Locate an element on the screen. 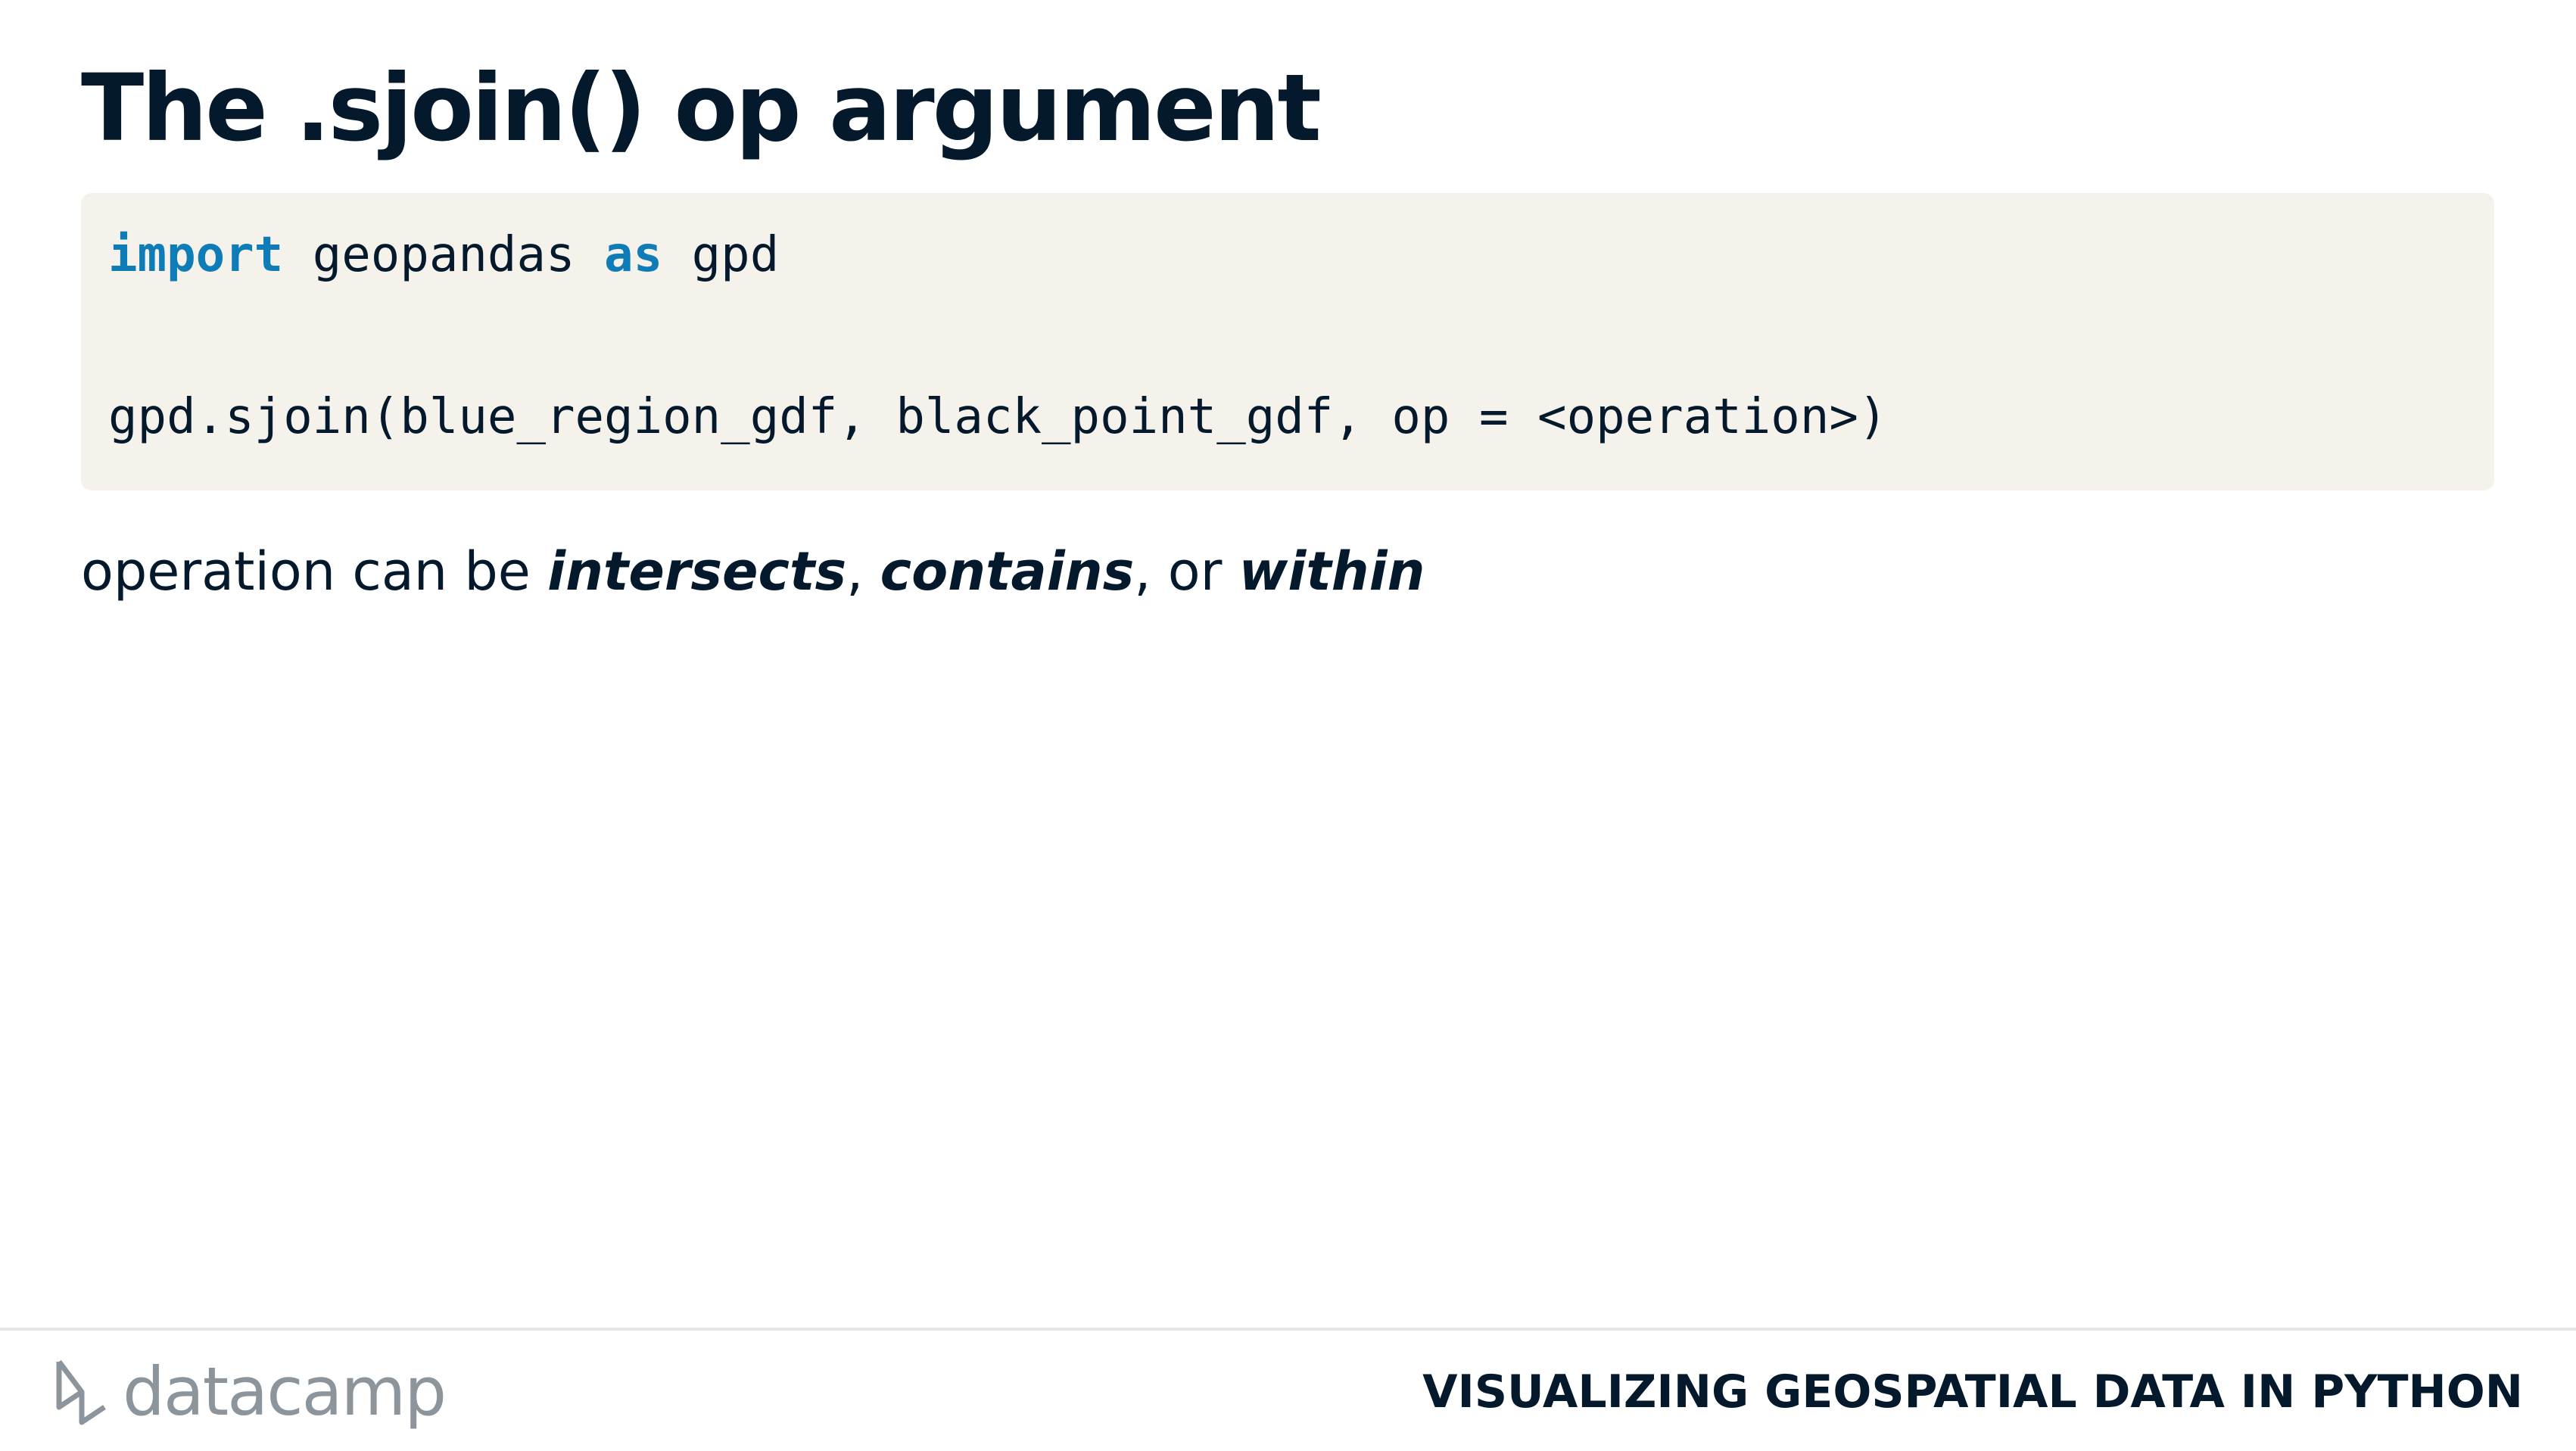 The image size is (2576, 1451). course-title: VISUALIZING GEOSPATIAL DATA IN PYTHON is located at coordinates (1972, 1392).